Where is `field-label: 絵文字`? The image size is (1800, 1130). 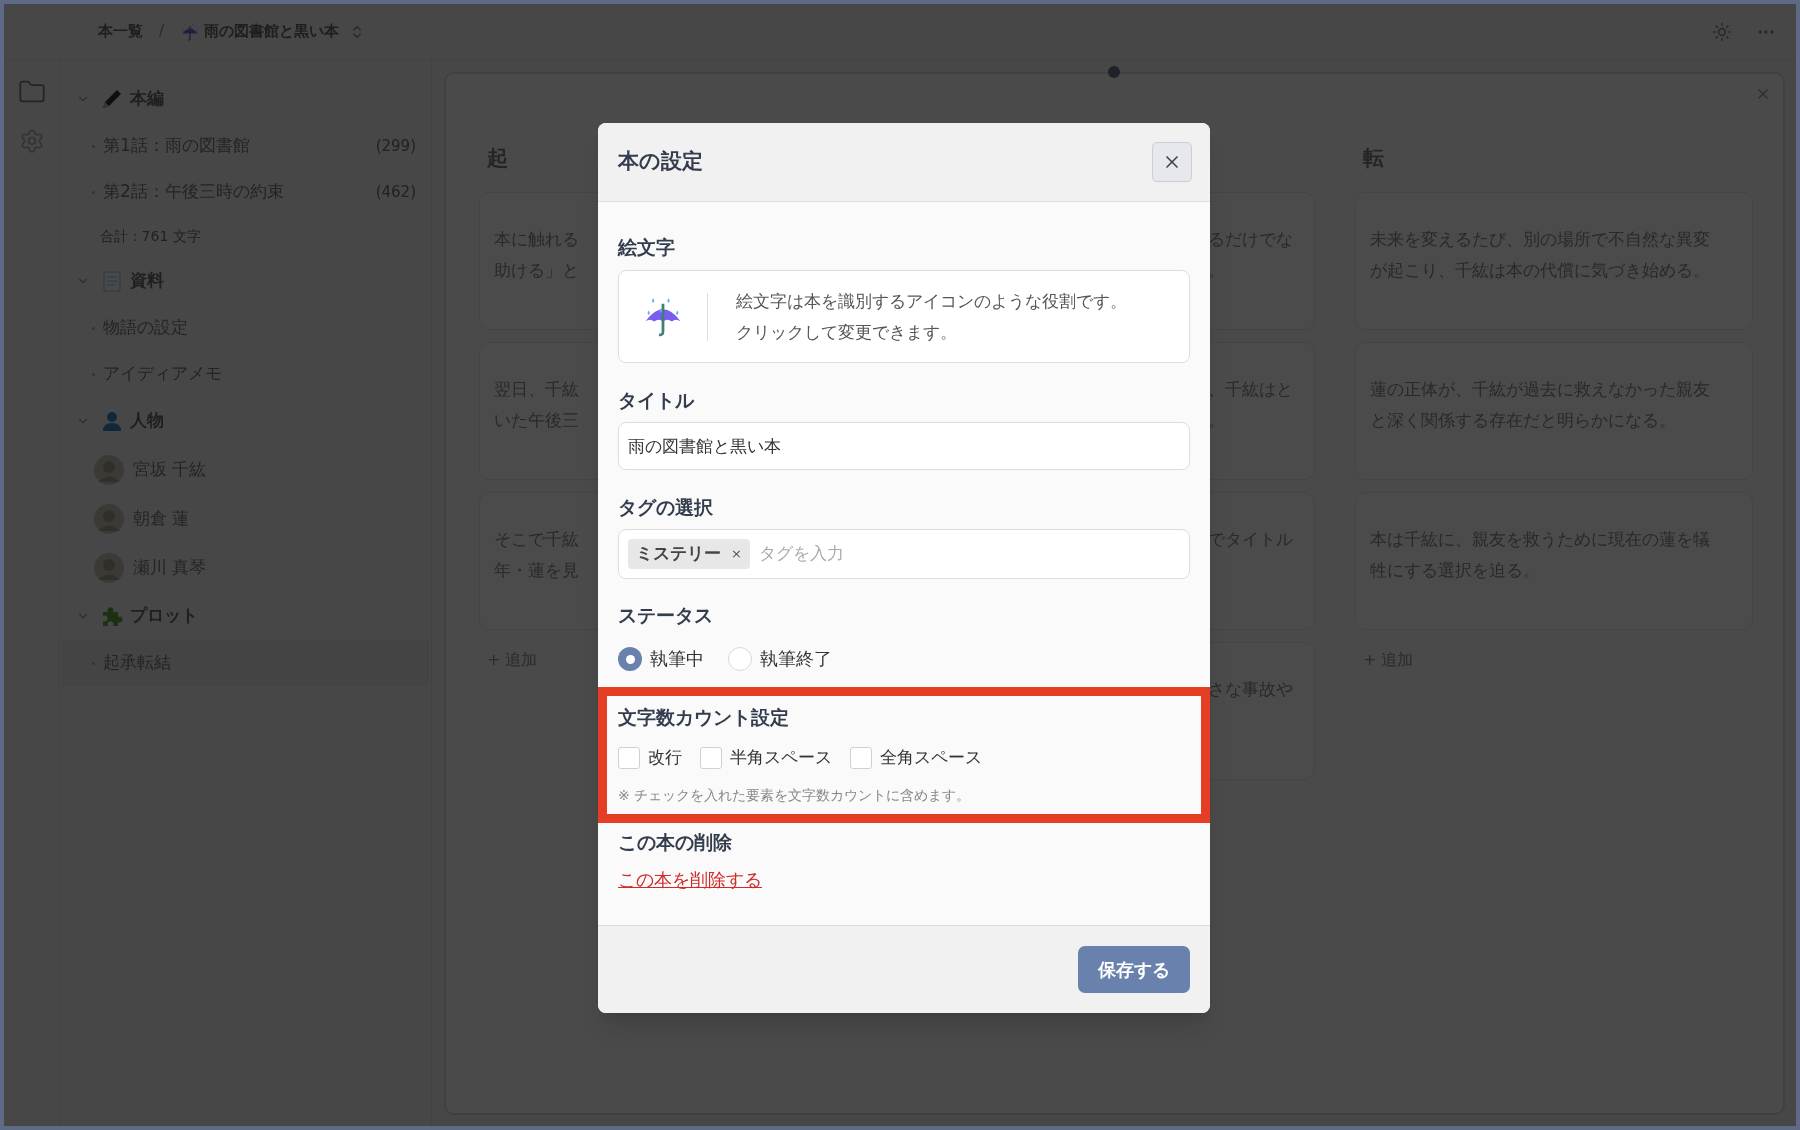
field-label: 絵文字 is located at coordinates (647, 248).